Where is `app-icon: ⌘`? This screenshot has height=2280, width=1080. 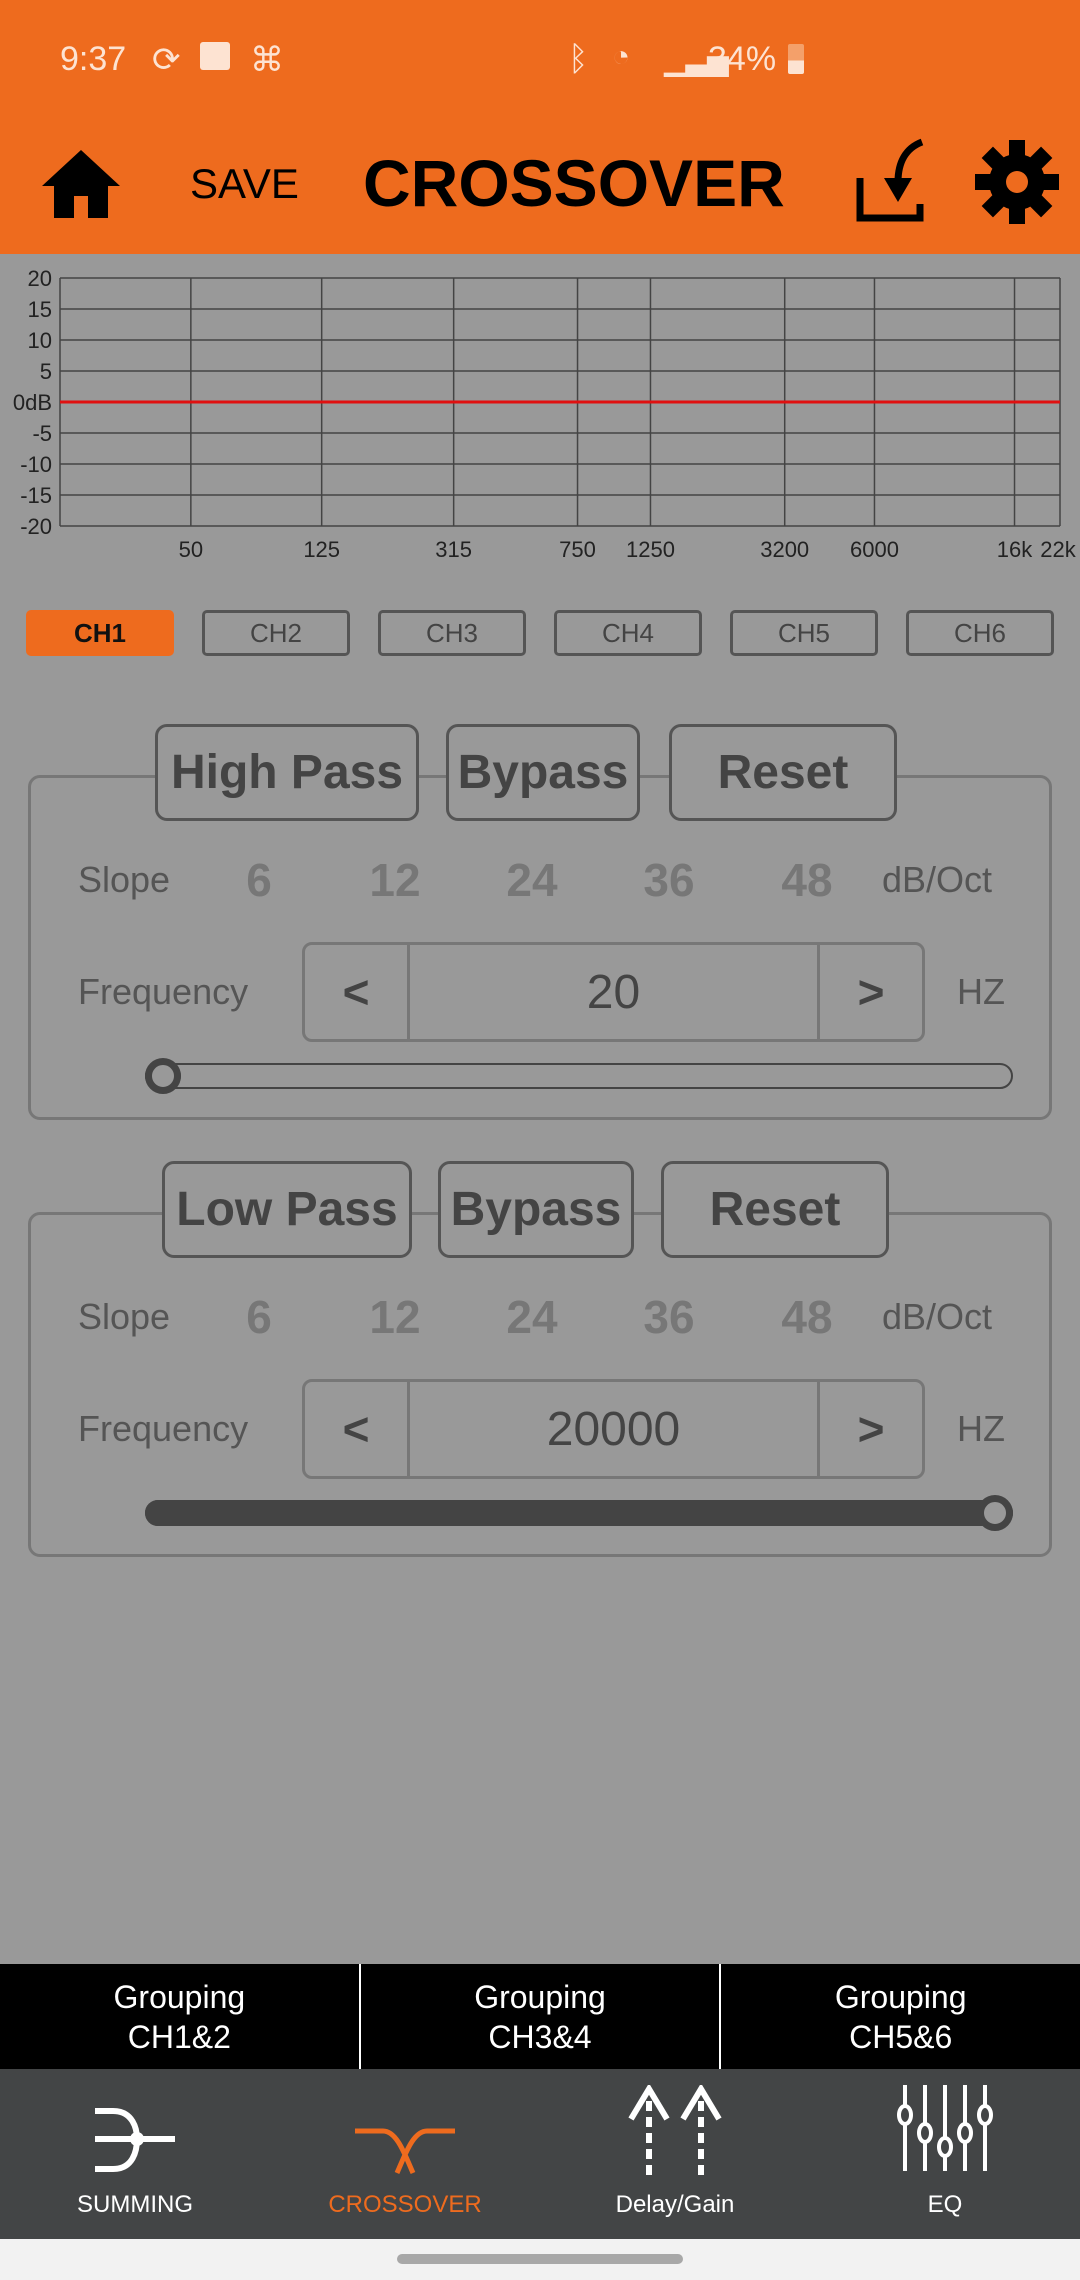
app-icon: ⌘ is located at coordinates (267, 60).